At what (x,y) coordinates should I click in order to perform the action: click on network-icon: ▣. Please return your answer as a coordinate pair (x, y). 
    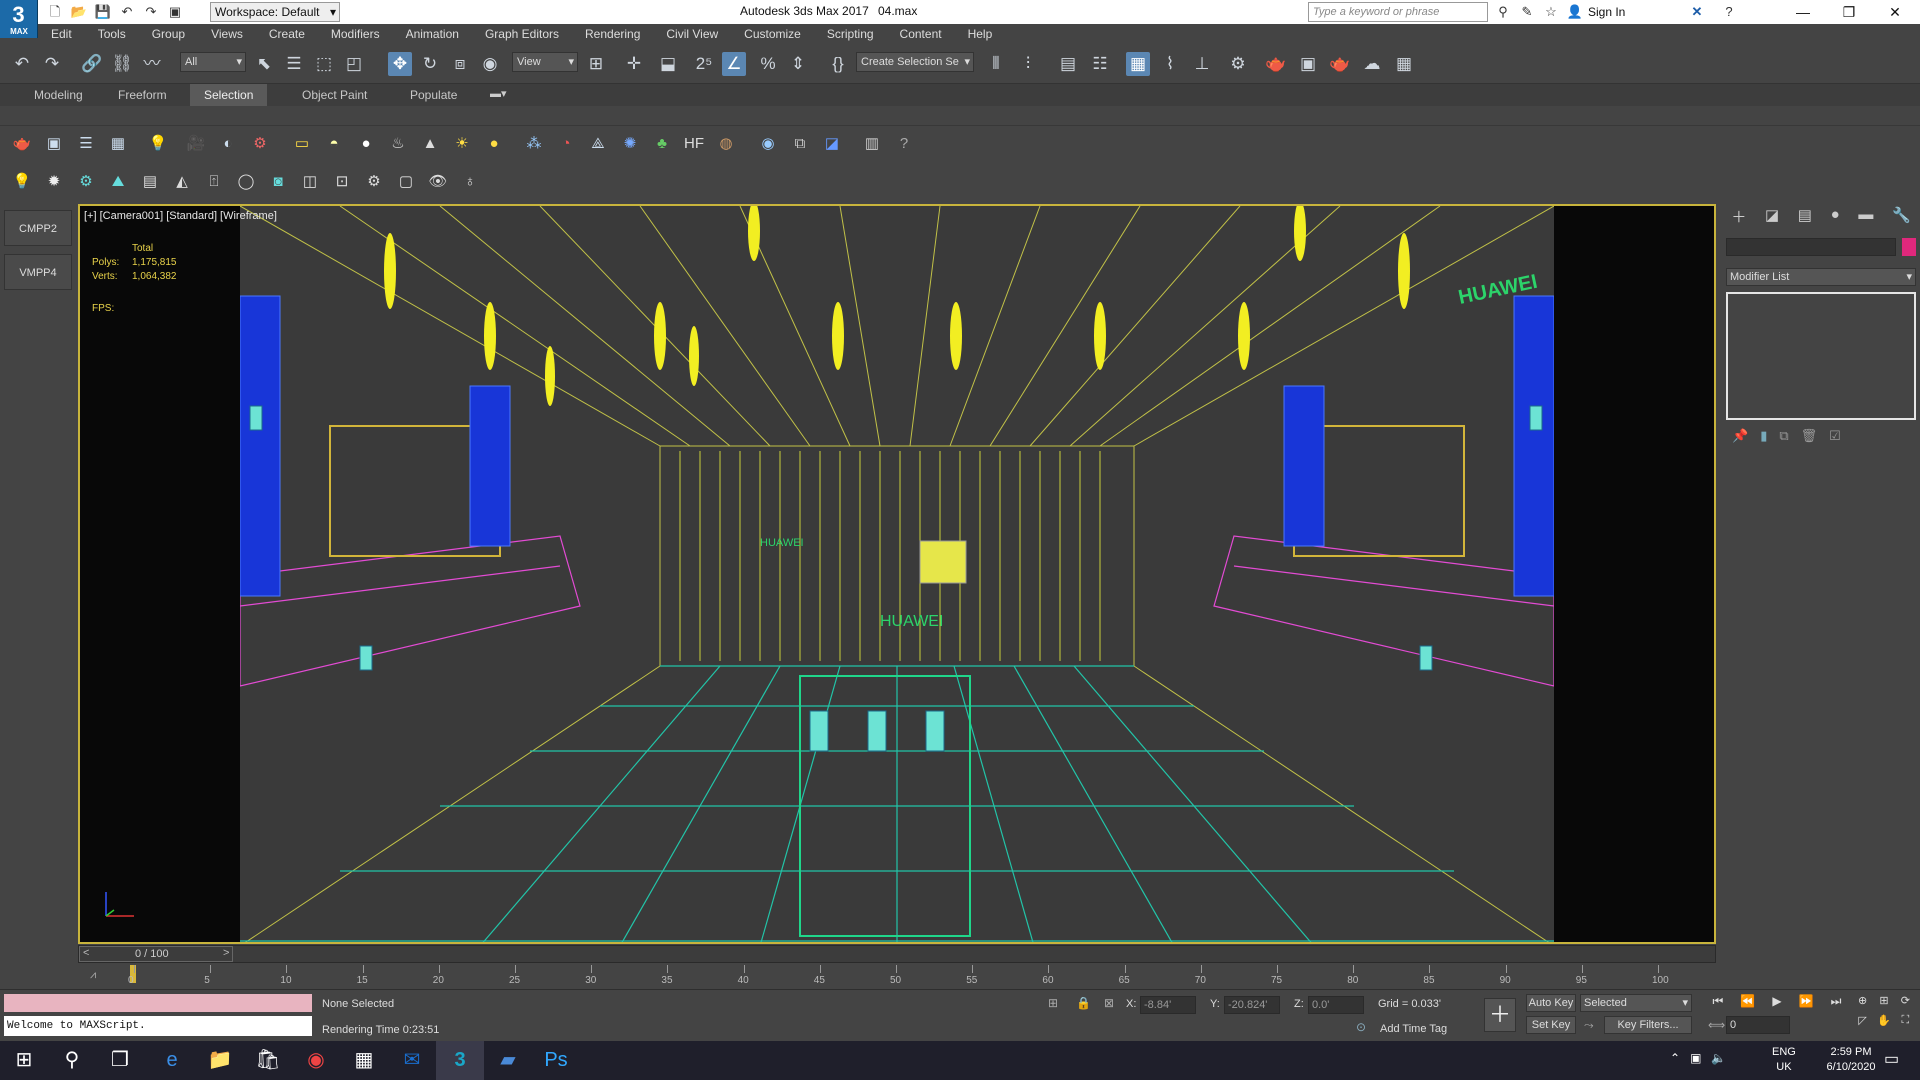
    Looking at the image, I should click on (1695, 1058).